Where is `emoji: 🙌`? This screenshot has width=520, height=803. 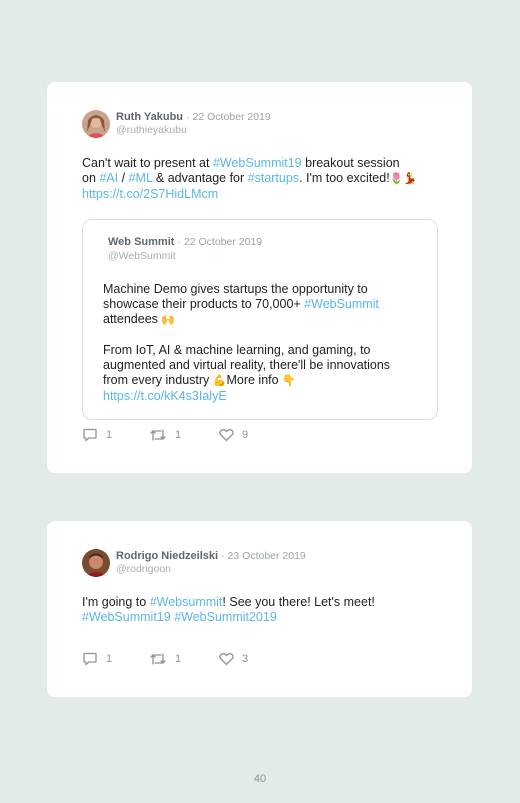 emoji: 🙌 is located at coordinates (168, 320).